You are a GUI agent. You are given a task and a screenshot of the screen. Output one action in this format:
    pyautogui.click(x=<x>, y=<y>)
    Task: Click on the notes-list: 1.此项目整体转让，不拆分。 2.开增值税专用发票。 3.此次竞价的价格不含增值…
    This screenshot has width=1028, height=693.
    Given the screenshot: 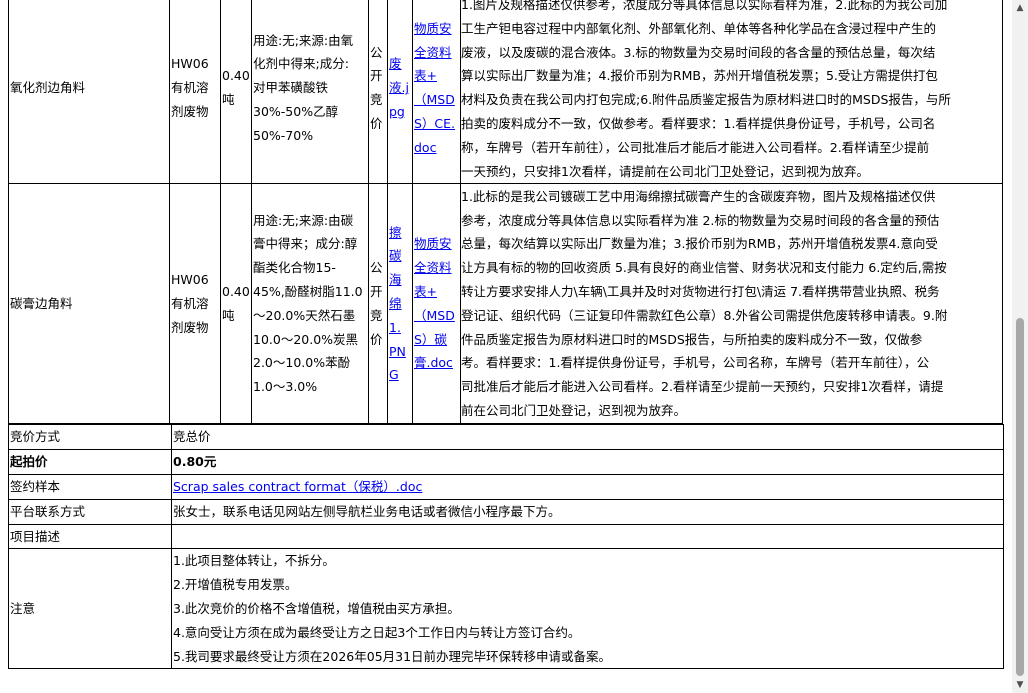 What is the action you would take?
    pyautogui.click(x=587, y=609)
    